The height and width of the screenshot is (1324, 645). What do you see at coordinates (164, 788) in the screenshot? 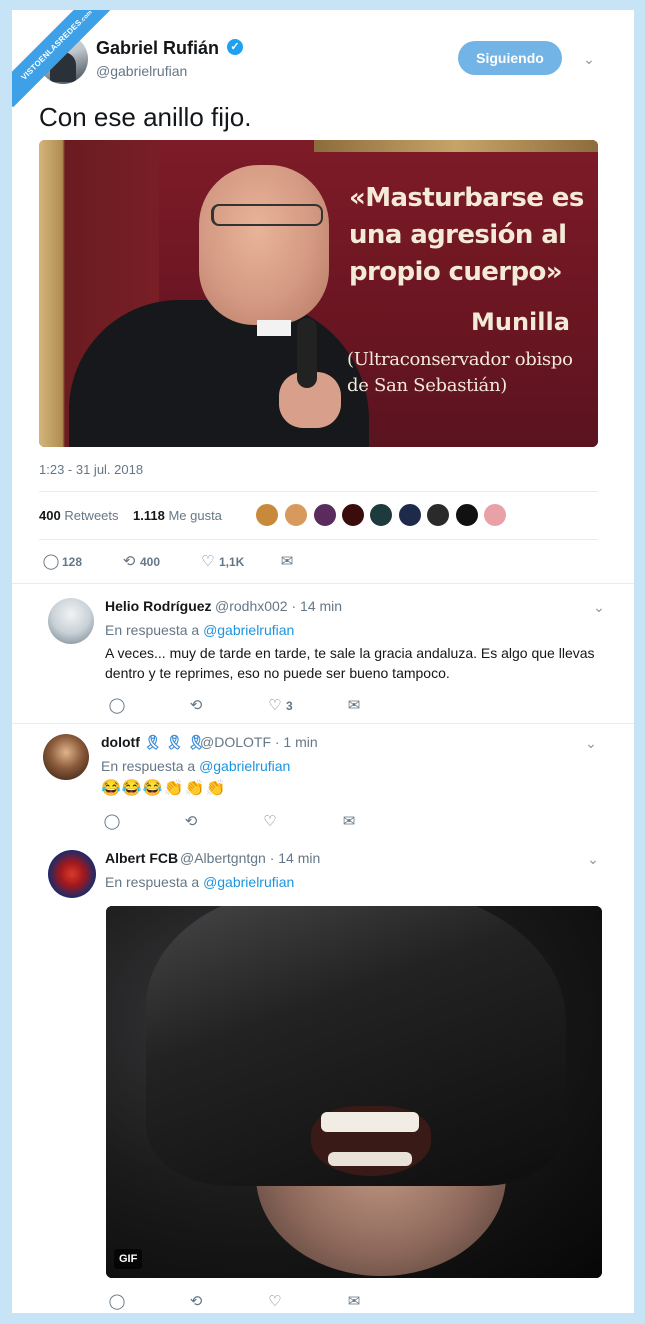
I see `reply-text: 😂😂😂👏👏👏` at bounding box center [164, 788].